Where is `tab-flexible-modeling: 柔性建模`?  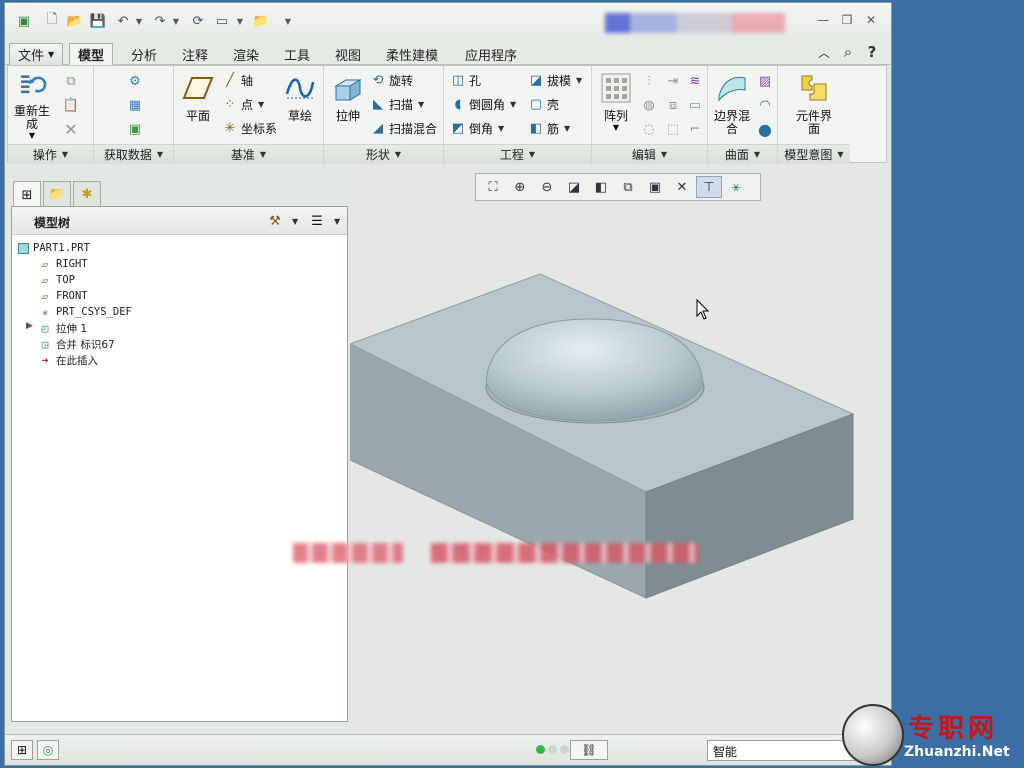
tab-flexible-modeling: 柔性建模 is located at coordinates (412, 54).